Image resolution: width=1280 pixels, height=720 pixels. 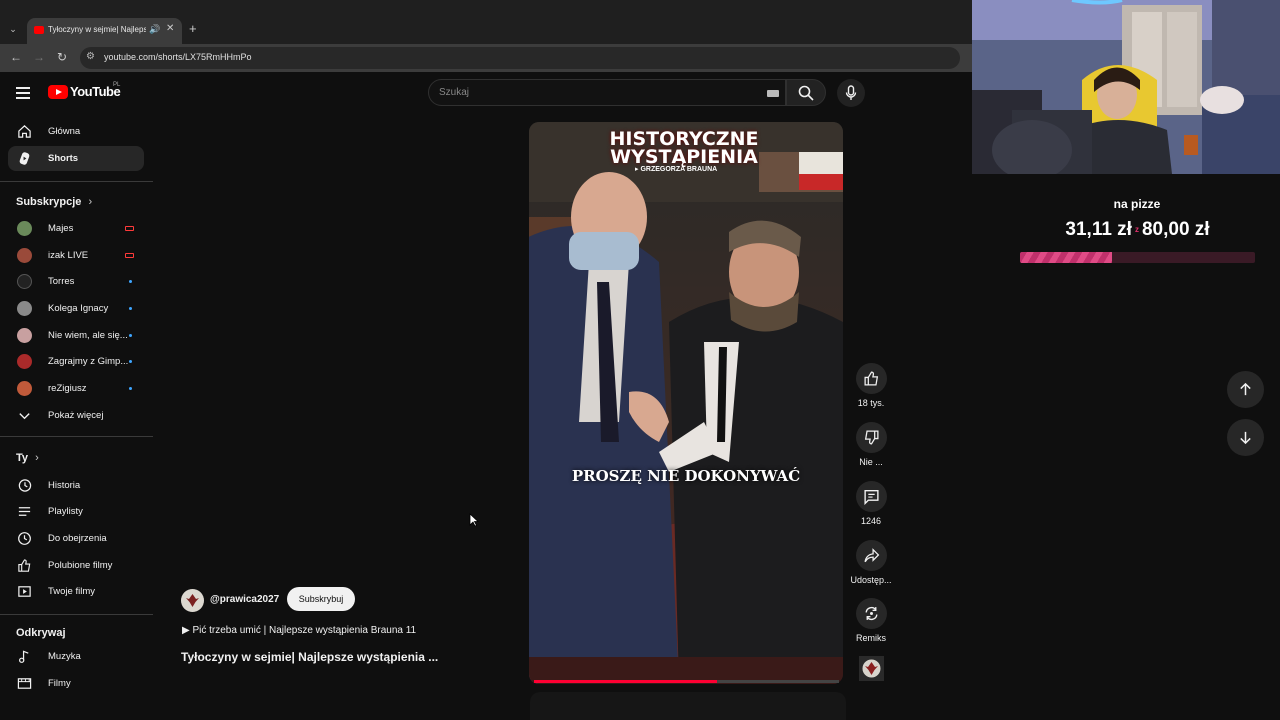 I want to click on share-button, so click(x=871, y=555).